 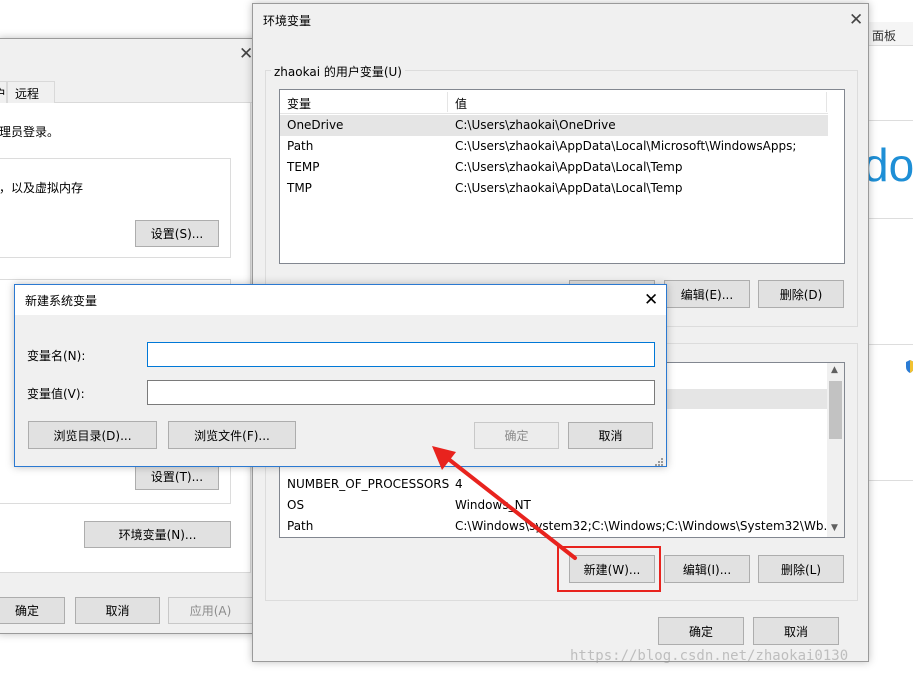 I want to click on variable-value-label: 变量值(V):, so click(x=56, y=394).